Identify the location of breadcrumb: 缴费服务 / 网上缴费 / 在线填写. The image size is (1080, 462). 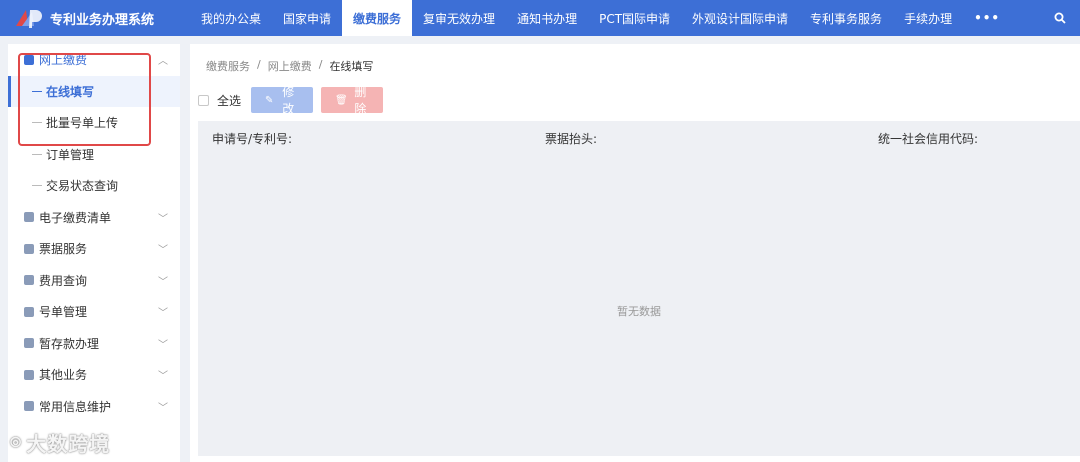
(289, 66).